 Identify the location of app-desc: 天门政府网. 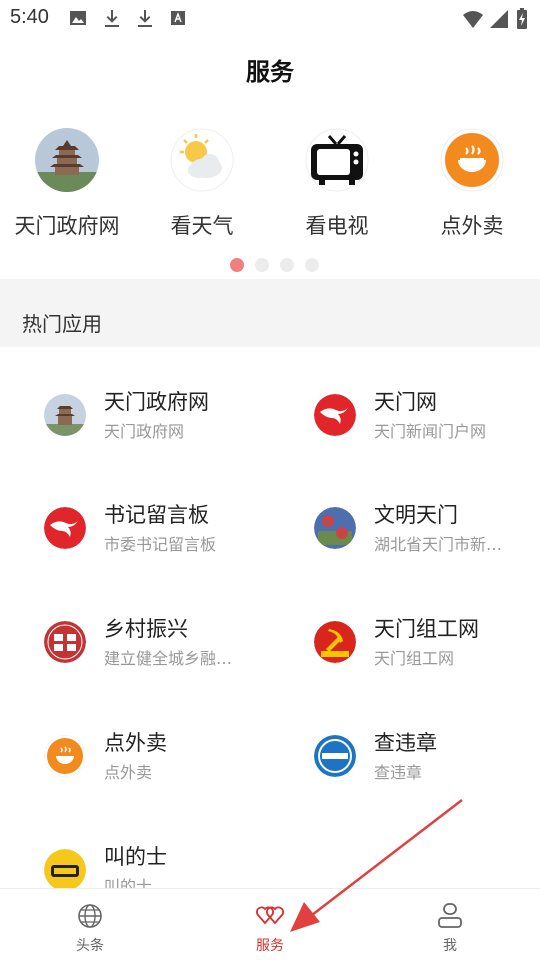
(144, 431).